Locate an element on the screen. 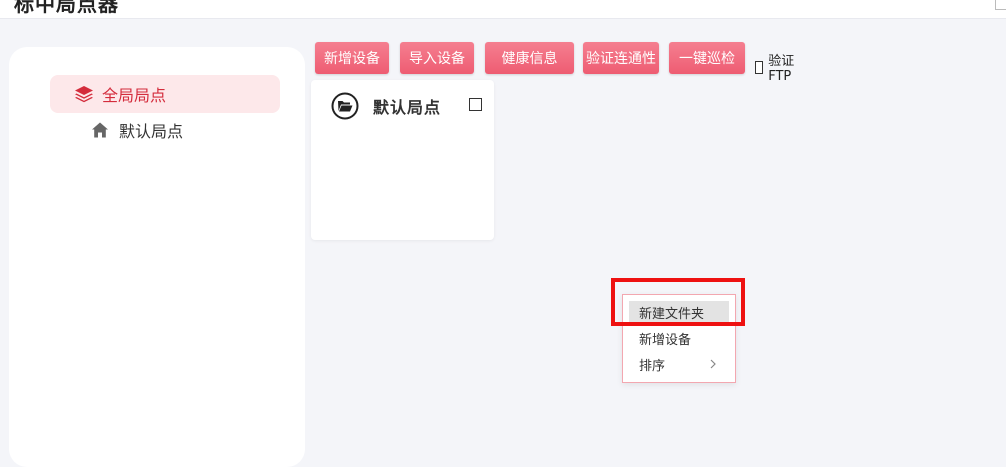 This screenshot has width=1006, height=467. site-card-title: 默认局点 is located at coordinates (407, 107).